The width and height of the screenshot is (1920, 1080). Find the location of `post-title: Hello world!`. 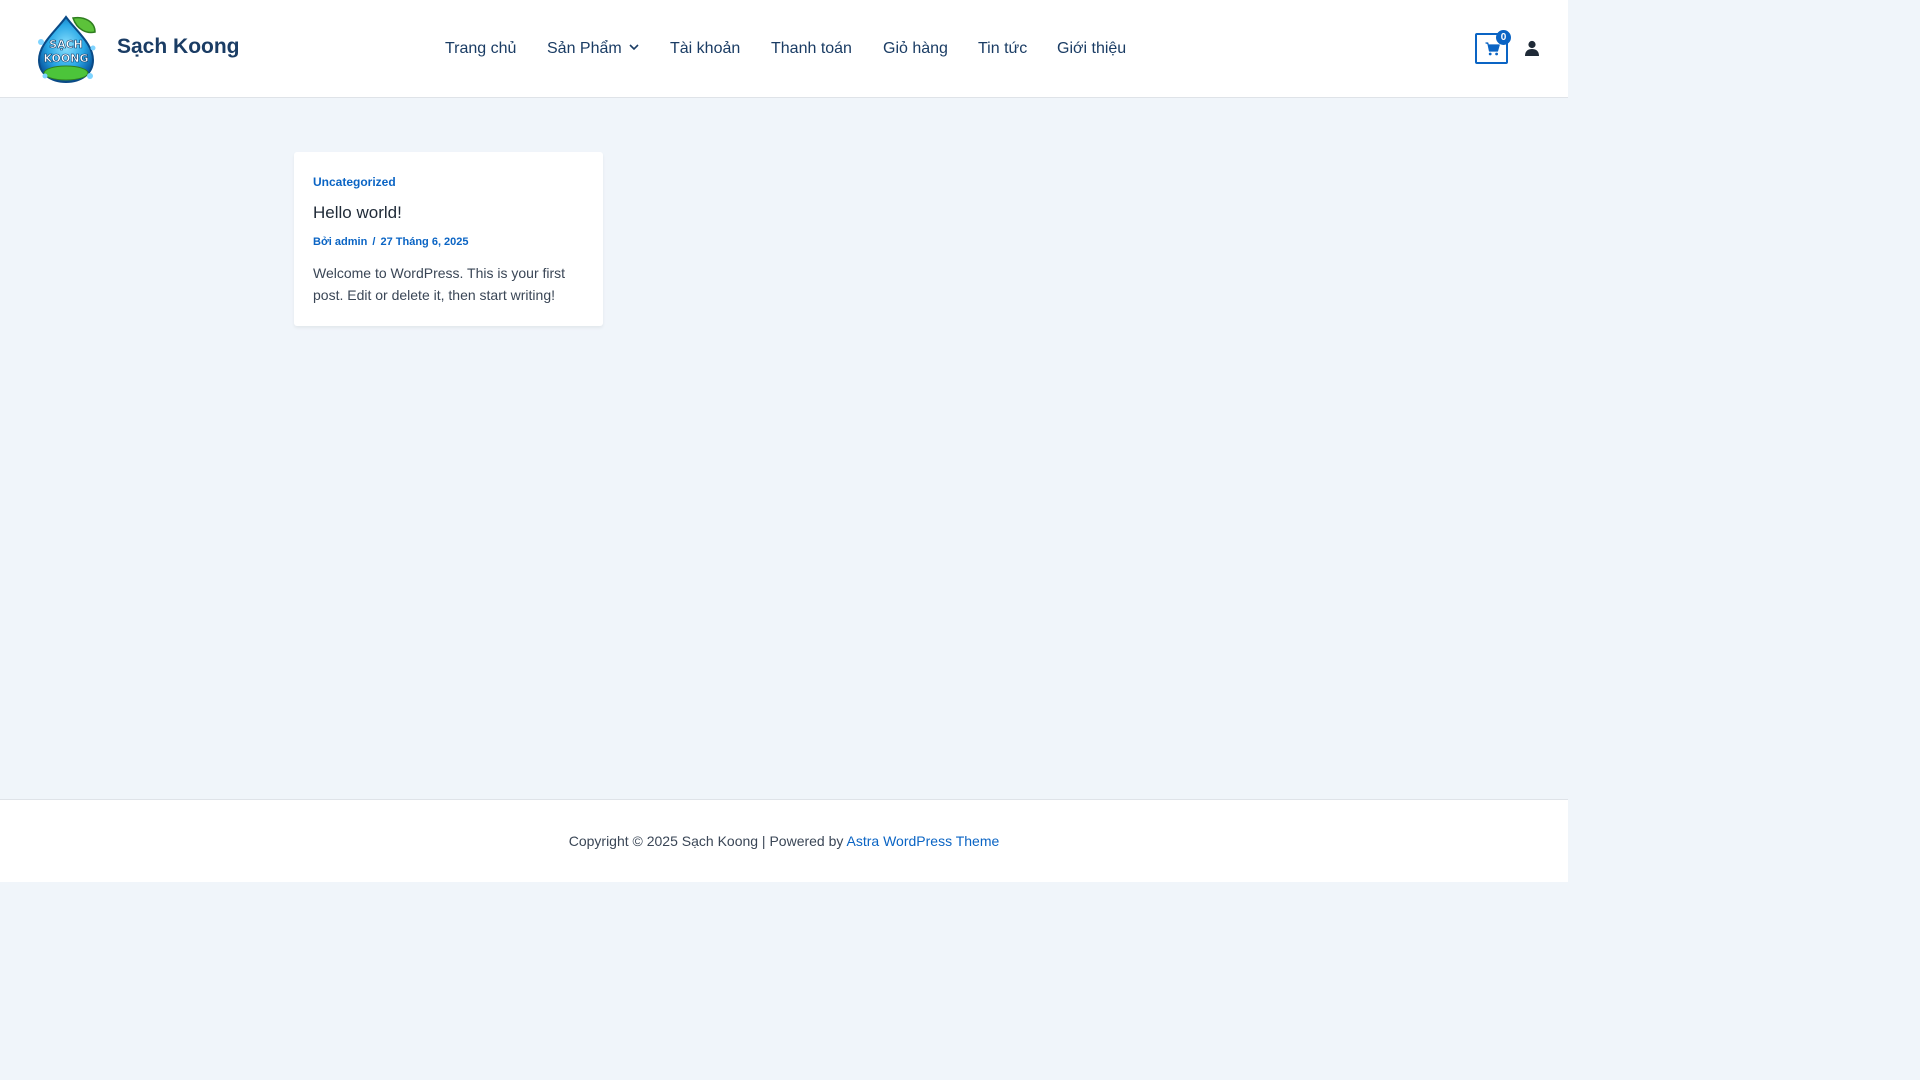

post-title: Hello world! is located at coordinates (357, 213).